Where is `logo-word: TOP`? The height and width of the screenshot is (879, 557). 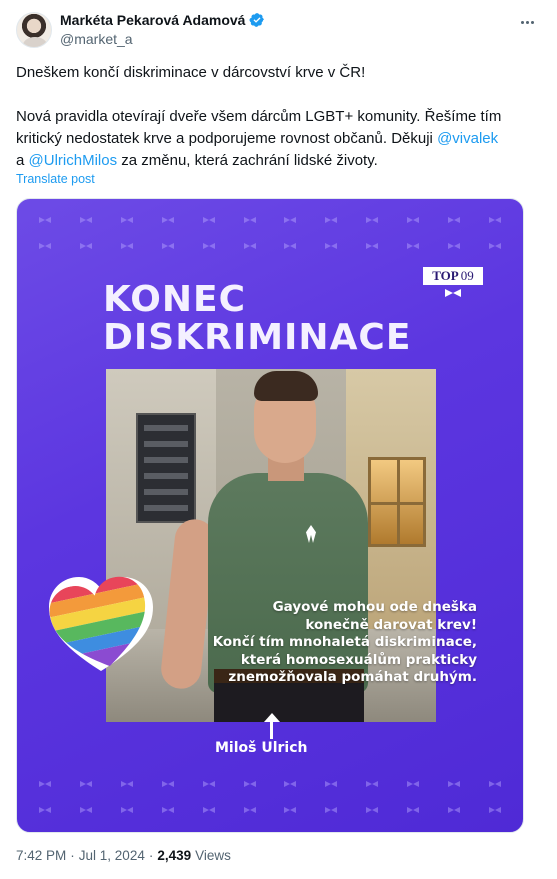 logo-word: TOP is located at coordinates (445, 275).